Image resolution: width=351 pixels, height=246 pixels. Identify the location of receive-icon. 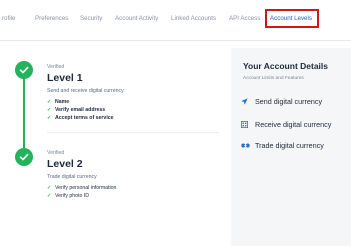
(247, 126).